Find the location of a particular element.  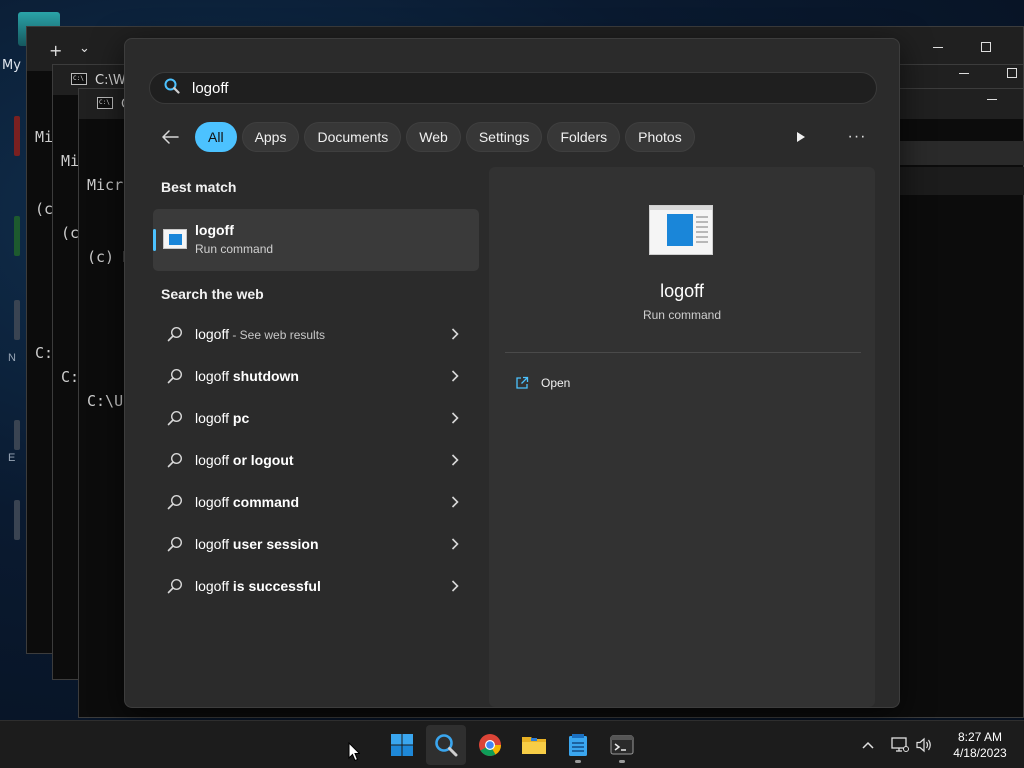

web-result-item: logoff shutdown is located at coordinates (316, 376).